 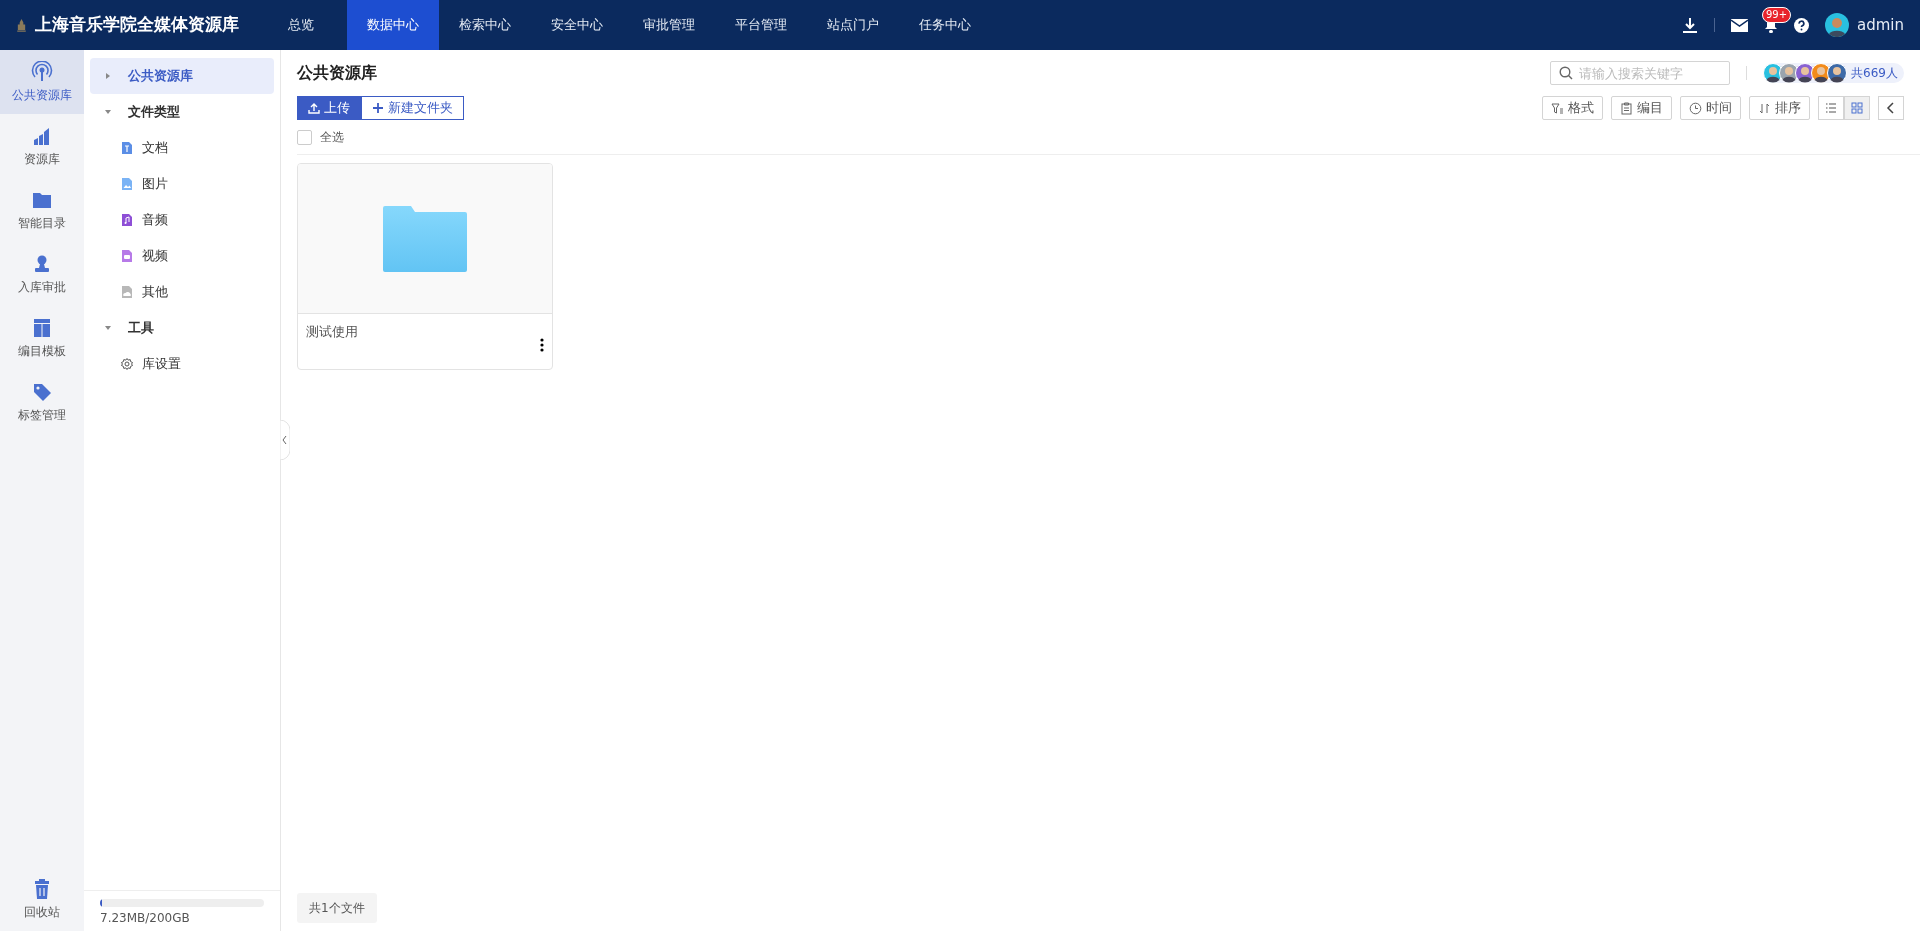 What do you see at coordinates (182, 112) in the screenshot?
I see `tree-item: 文件类型` at bounding box center [182, 112].